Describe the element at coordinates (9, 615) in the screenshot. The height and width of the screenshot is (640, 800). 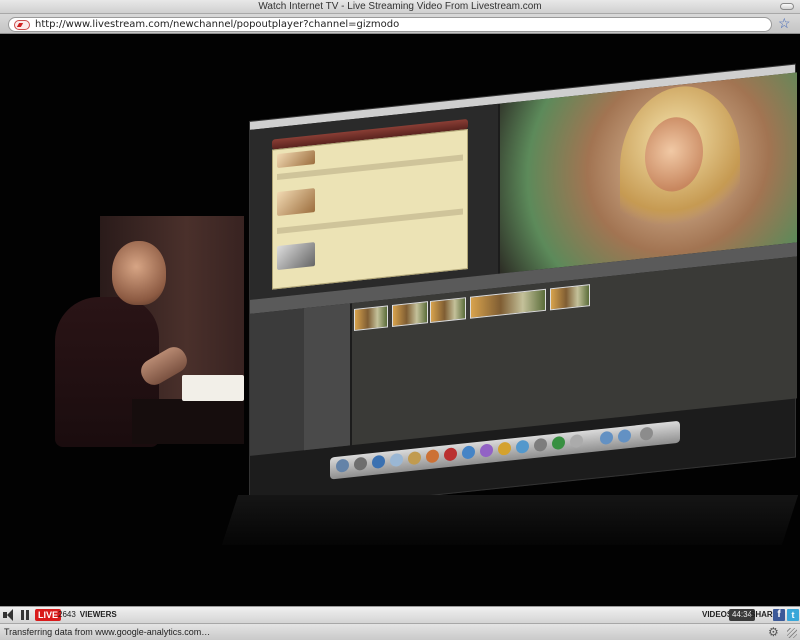
I see `speaker-icon` at that location.